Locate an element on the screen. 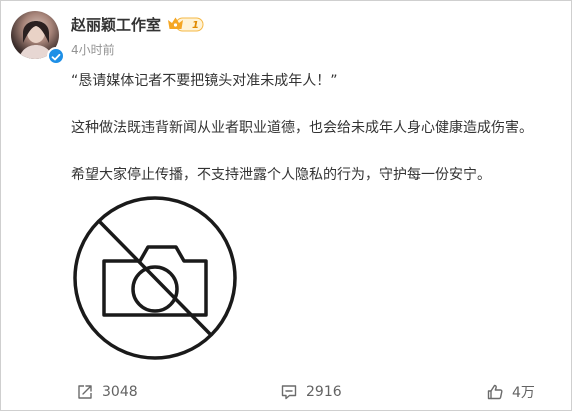 The width and height of the screenshot is (572, 411). post-image is located at coordinates (155, 278).